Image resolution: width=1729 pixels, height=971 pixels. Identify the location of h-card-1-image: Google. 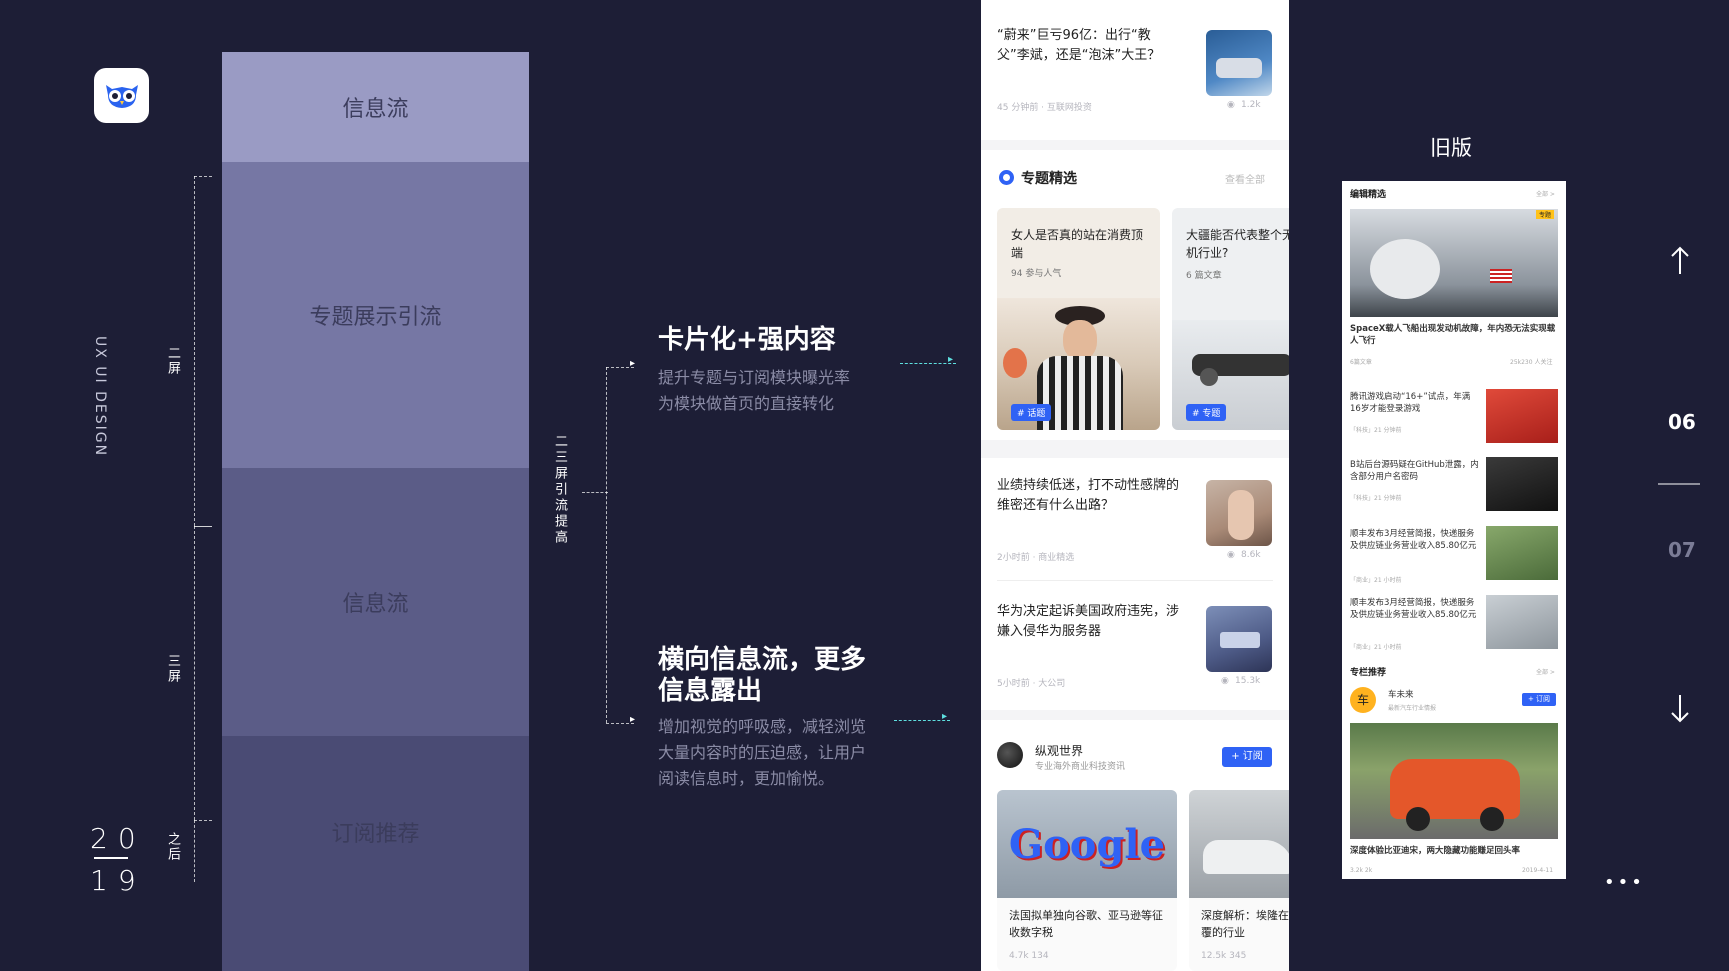
(1087, 844).